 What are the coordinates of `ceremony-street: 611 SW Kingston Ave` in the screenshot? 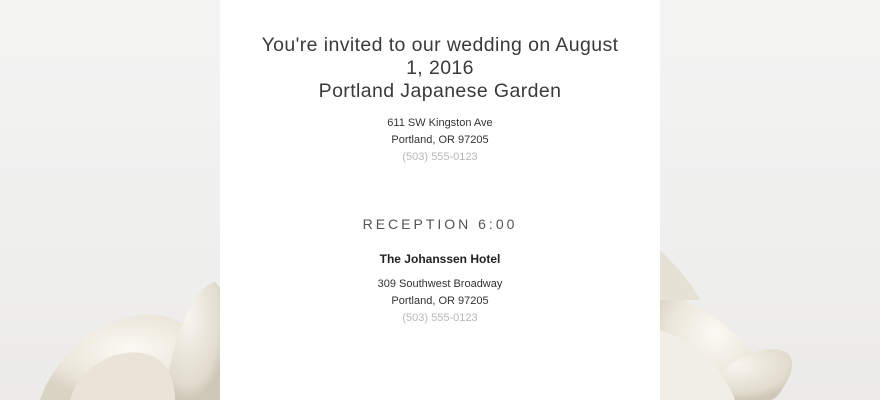 It's located at (440, 123).